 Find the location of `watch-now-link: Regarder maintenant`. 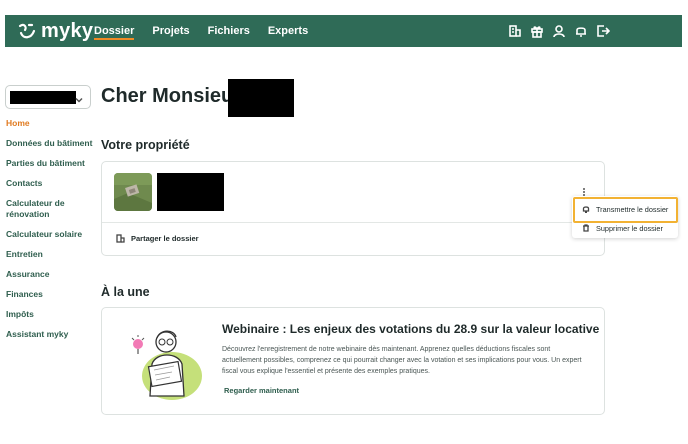

watch-now-link: Regarder maintenant is located at coordinates (261, 390).